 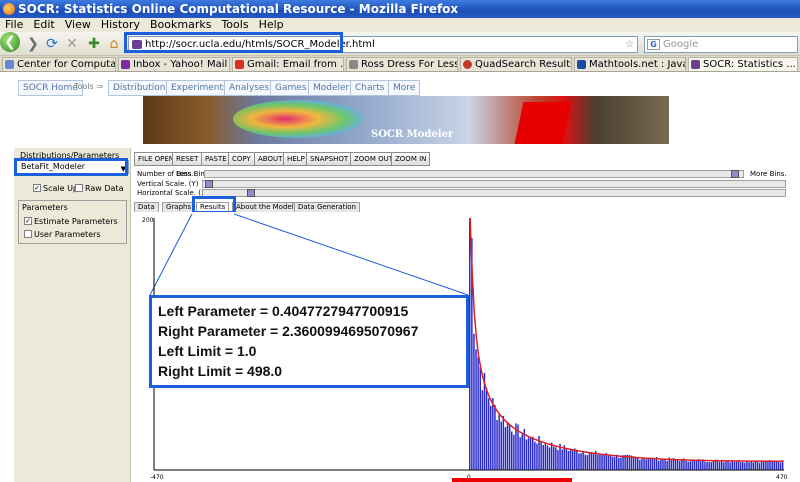 I want to click on menu-bookmarks: Bookmarks, so click(x=180, y=25).